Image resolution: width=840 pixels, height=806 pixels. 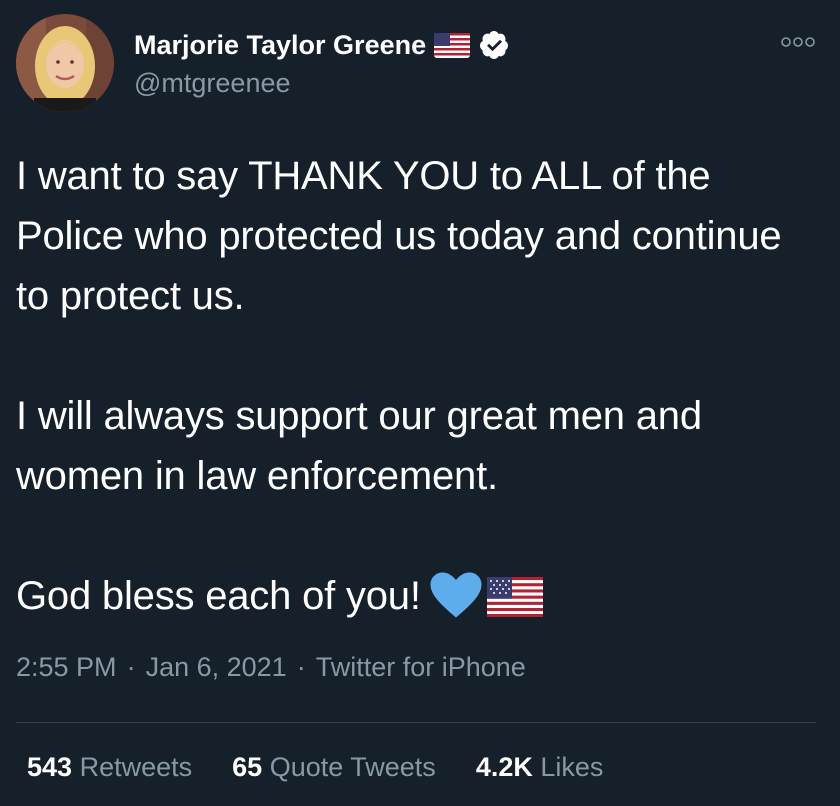 I want to click on more-options-button, so click(x=798, y=42).